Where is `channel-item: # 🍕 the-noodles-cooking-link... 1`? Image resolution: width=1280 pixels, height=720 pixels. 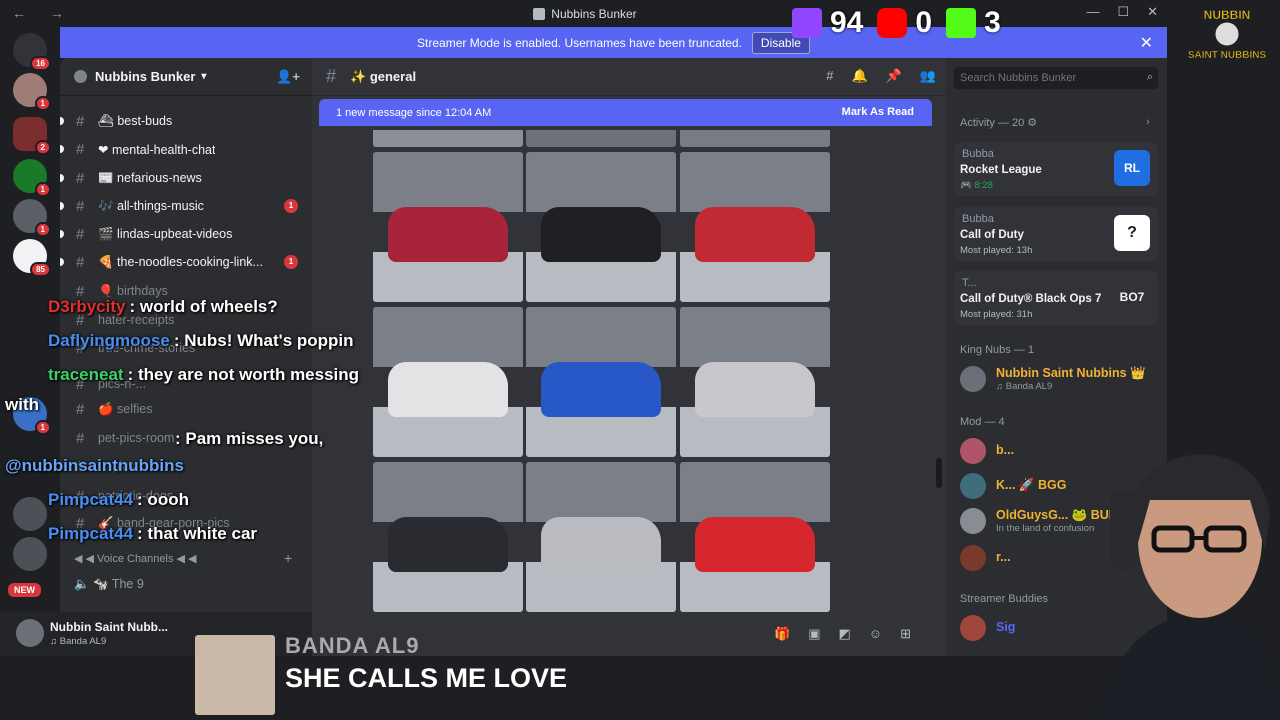 channel-item: # 🍕 the-noodles-cooking-link... 1 is located at coordinates (186, 262).